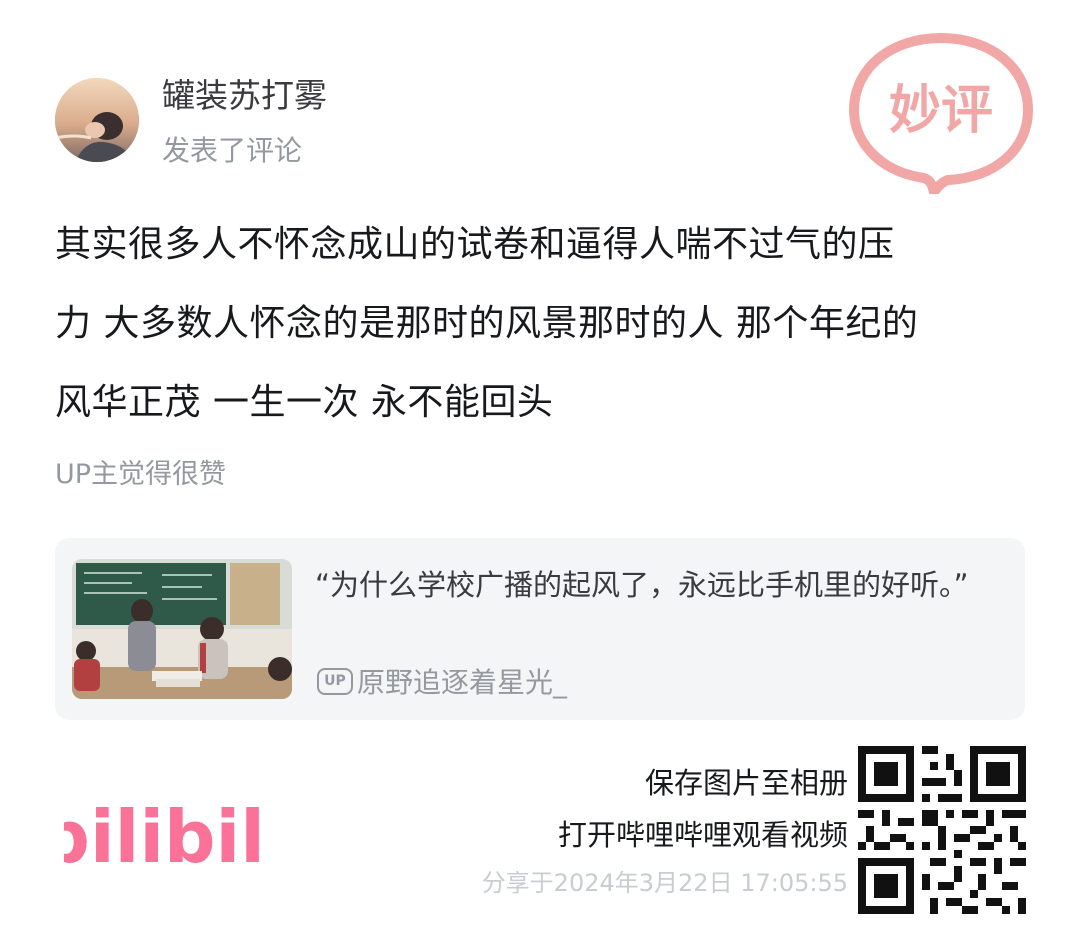  What do you see at coordinates (141, 474) in the screenshot?
I see `up-liked-label: UP主觉得很赞` at bounding box center [141, 474].